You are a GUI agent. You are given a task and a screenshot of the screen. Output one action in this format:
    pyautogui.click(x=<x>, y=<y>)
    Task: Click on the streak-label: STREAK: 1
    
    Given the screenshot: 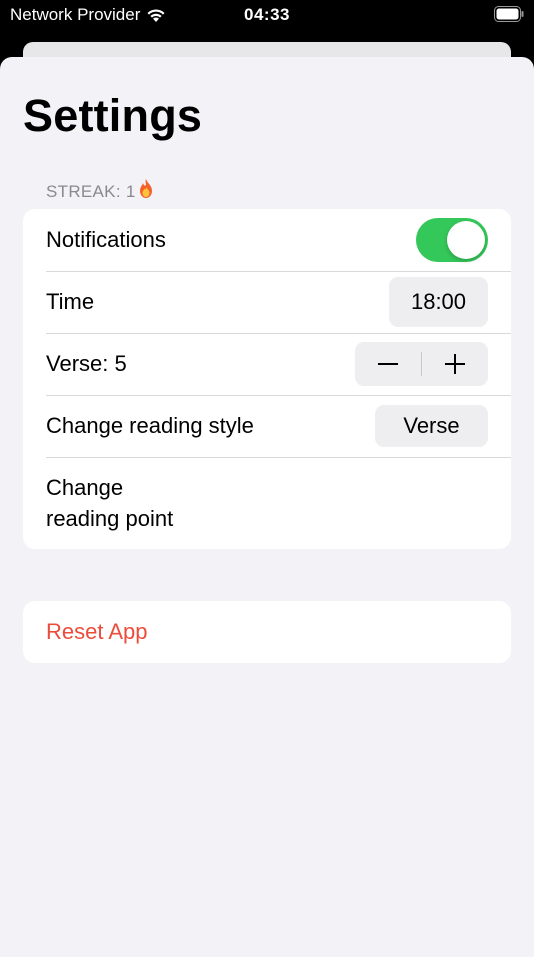 What is the action you would take?
    pyautogui.click(x=91, y=191)
    